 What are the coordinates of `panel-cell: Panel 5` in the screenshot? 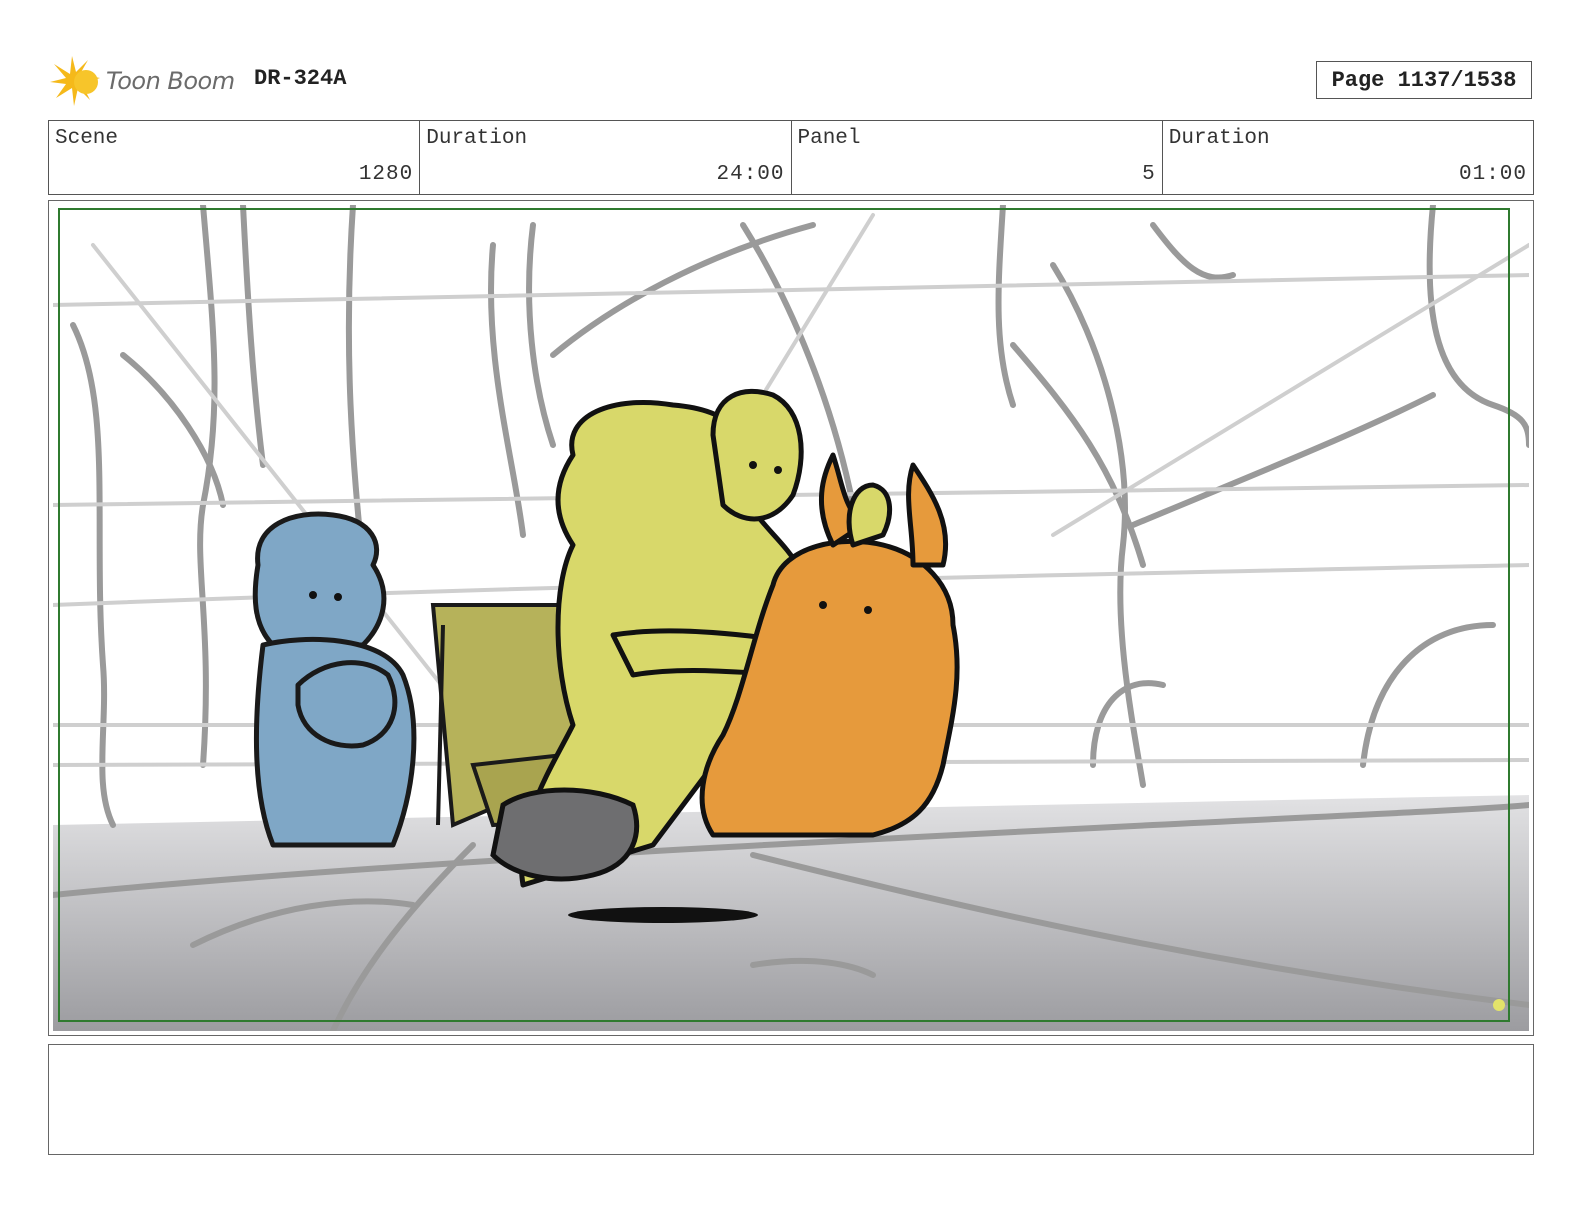 It's located at (977, 157).